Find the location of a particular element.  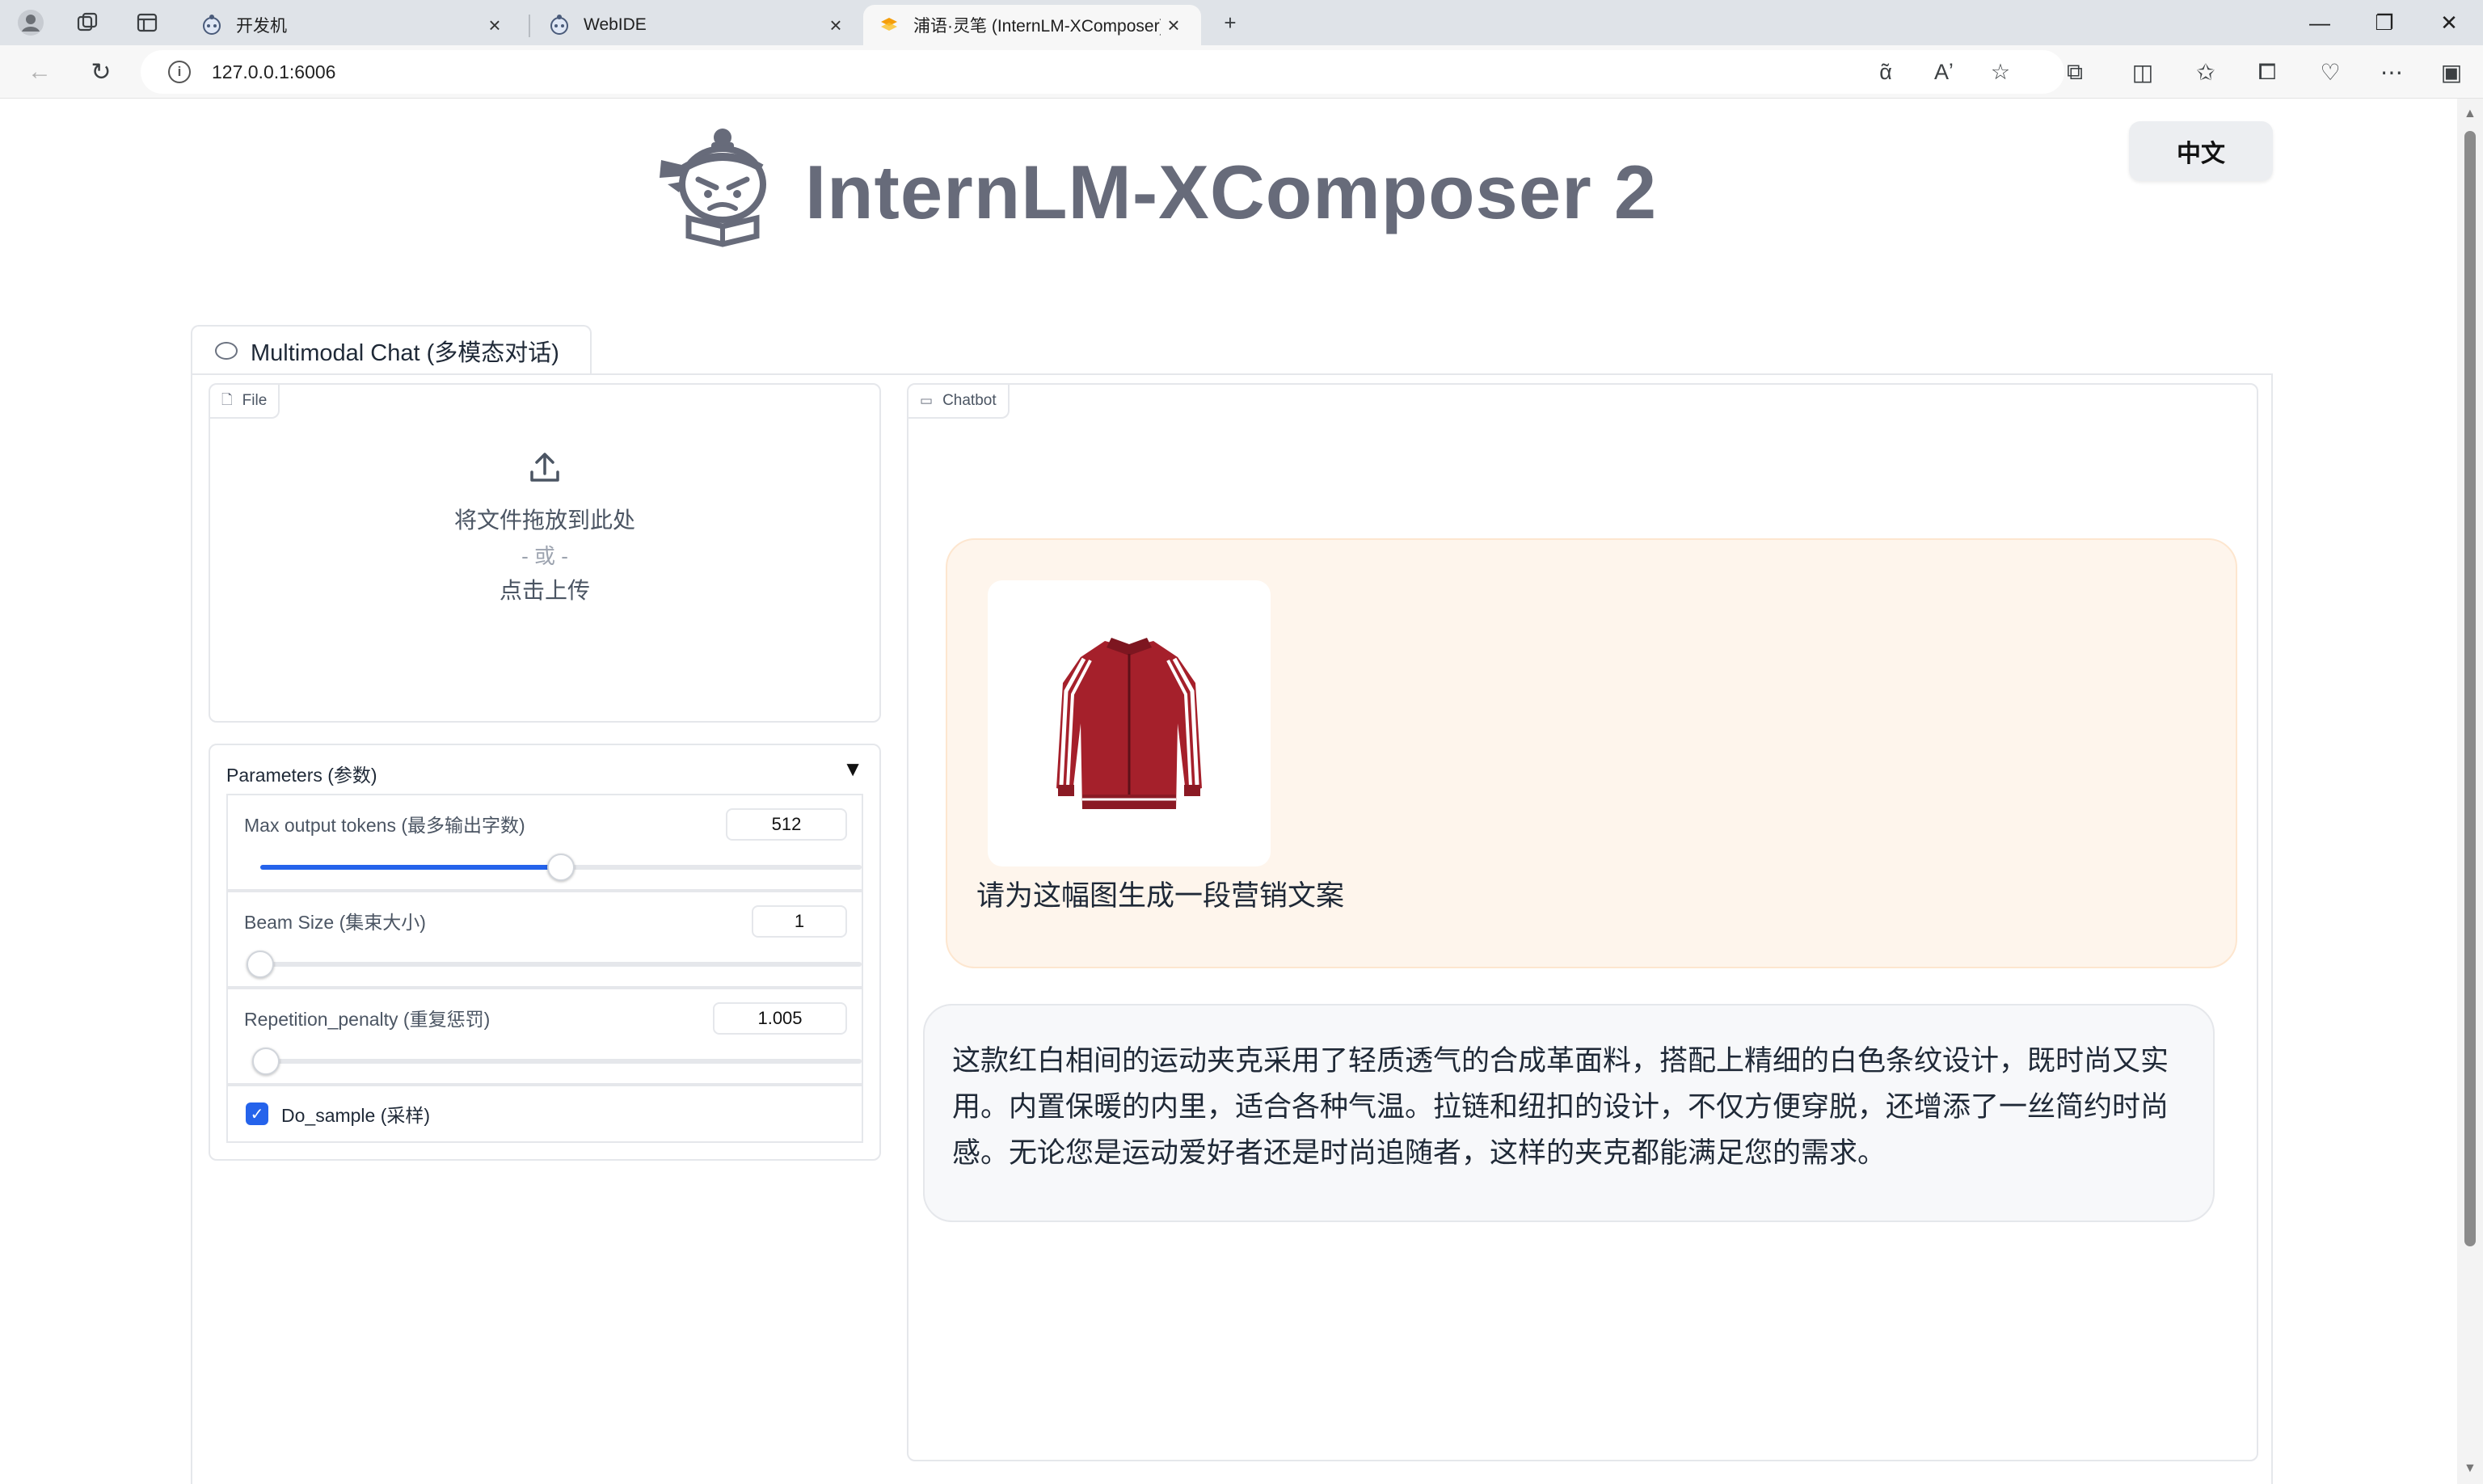

gradio-icon is located at coordinates (889, 25).